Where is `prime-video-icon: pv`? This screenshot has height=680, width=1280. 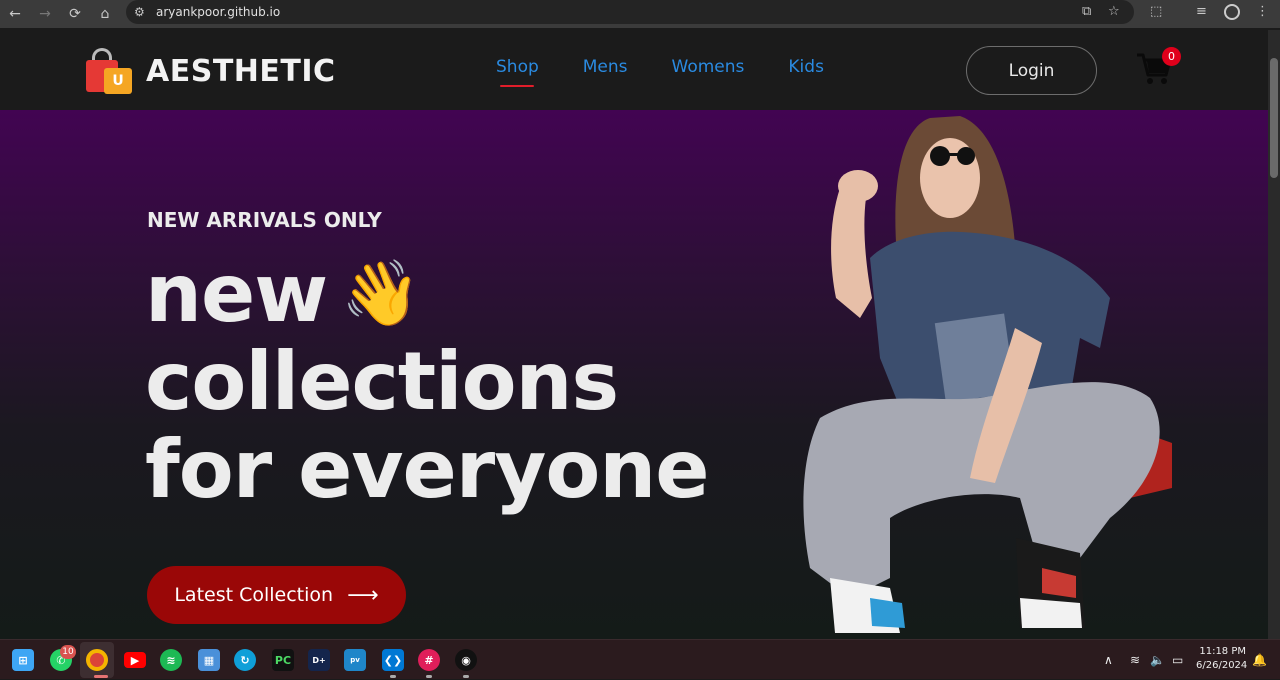
prime-video-icon: pv is located at coordinates (355, 660).